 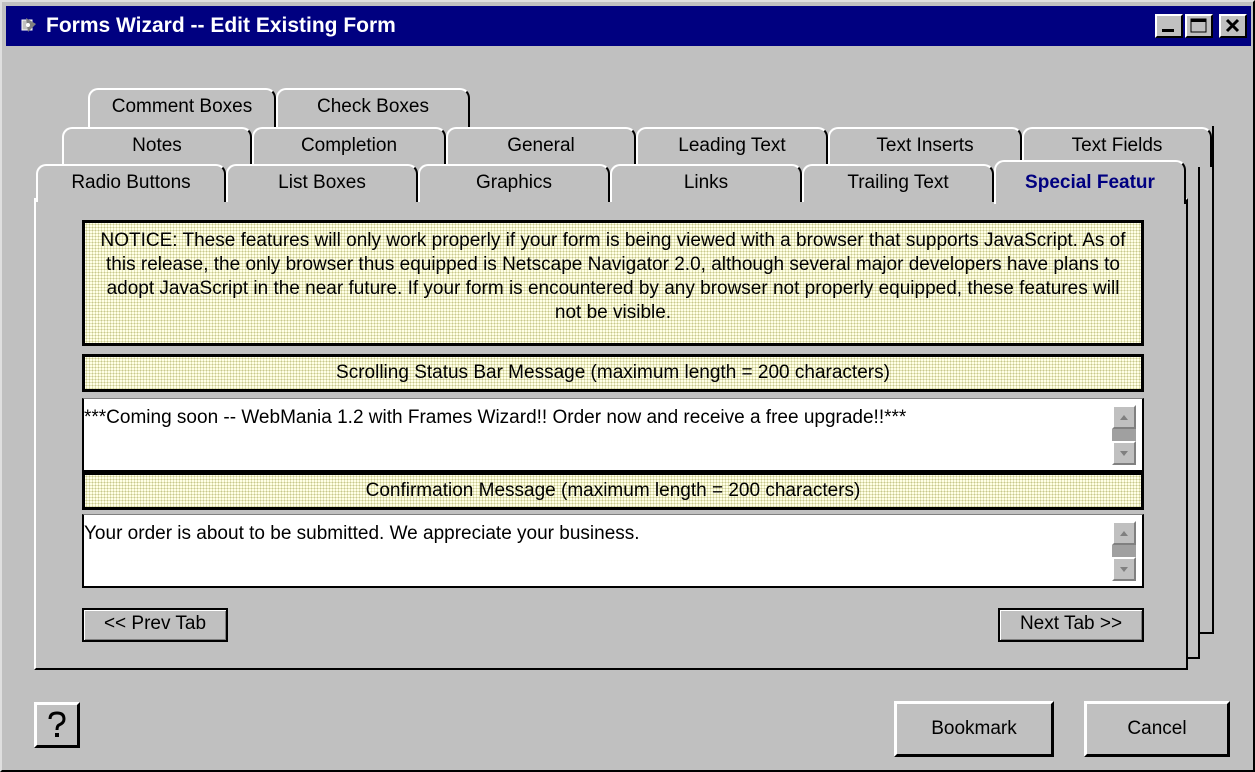 I want to click on tab-leading-text: Leading Text, so click(x=732, y=147).